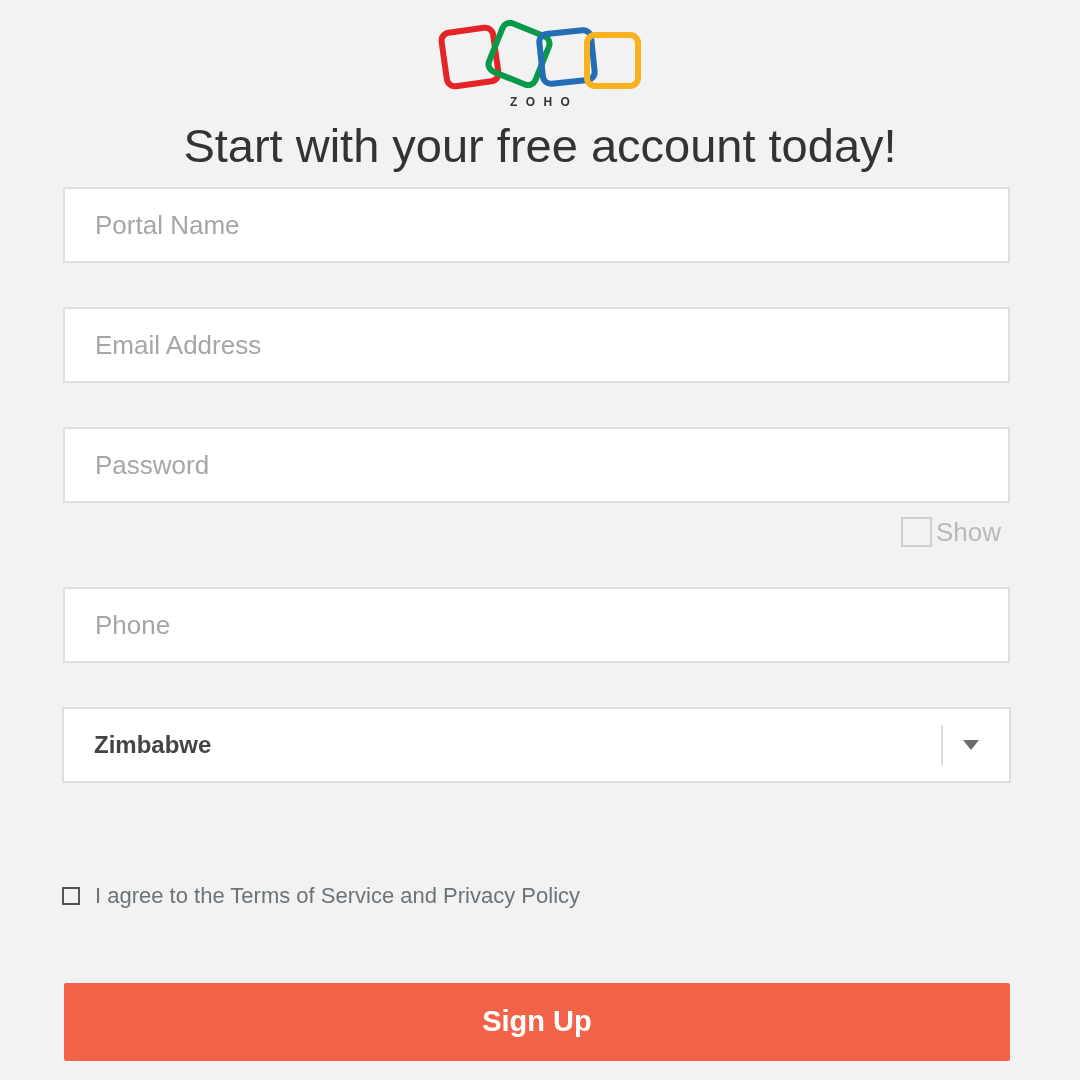  What do you see at coordinates (916, 532) in the screenshot?
I see `show-checkbox` at bounding box center [916, 532].